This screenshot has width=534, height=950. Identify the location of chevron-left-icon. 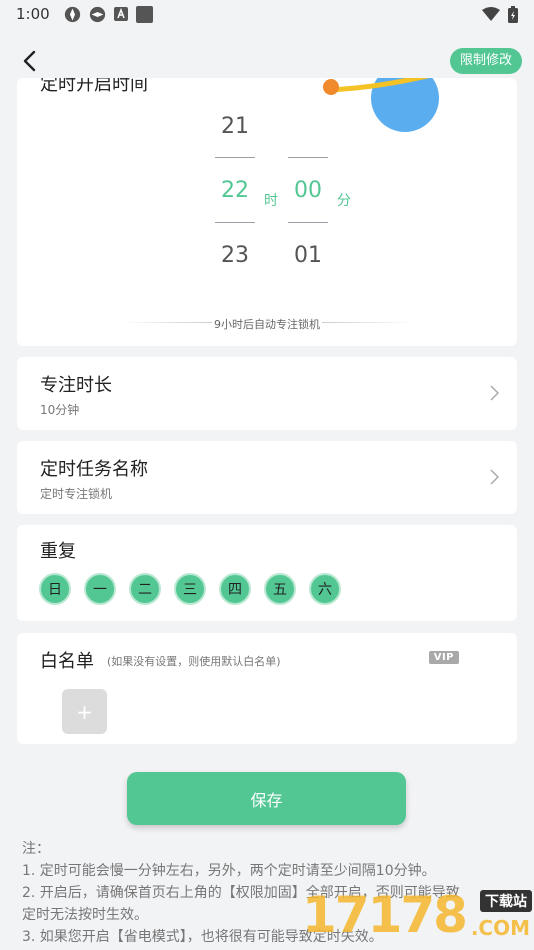
(29, 61).